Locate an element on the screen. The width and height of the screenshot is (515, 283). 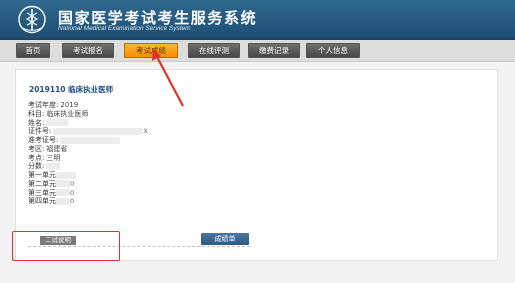
red-arrow-icon is located at coordinates (168, 78).